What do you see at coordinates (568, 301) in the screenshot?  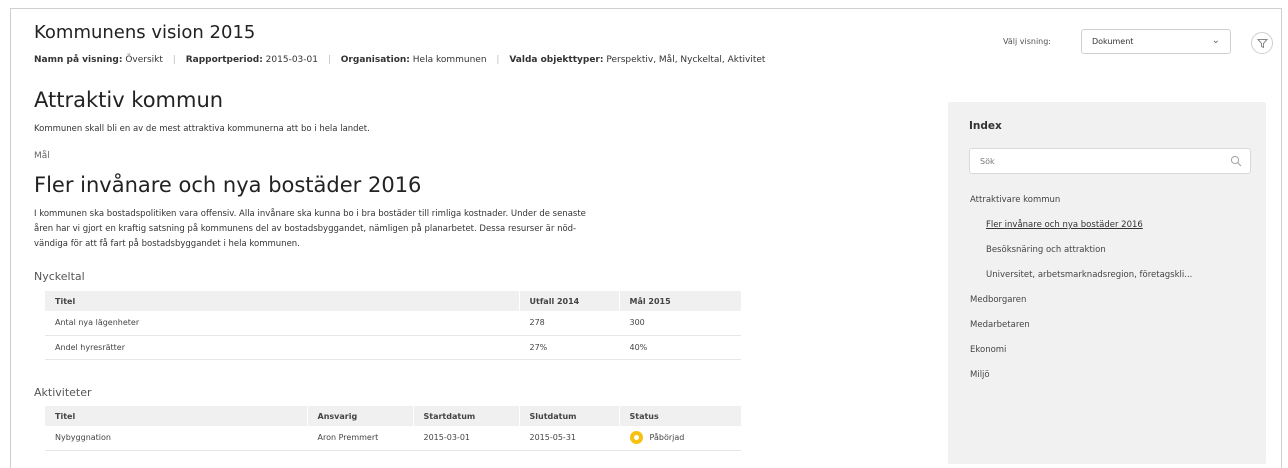 I see `kpi-col-outcome: Utfall 2014` at bounding box center [568, 301].